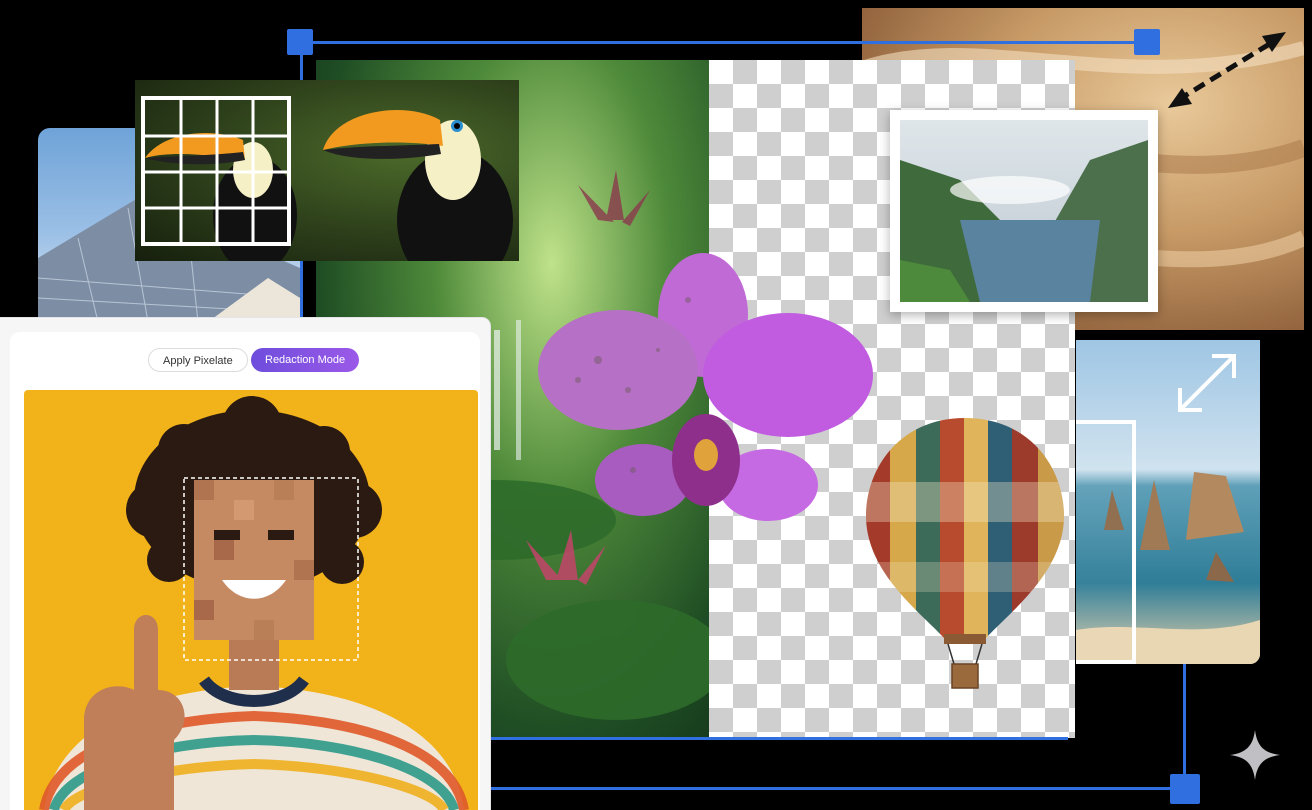 This screenshot has width=1312, height=810. I want to click on selection-frame-right, so click(1184, 725).